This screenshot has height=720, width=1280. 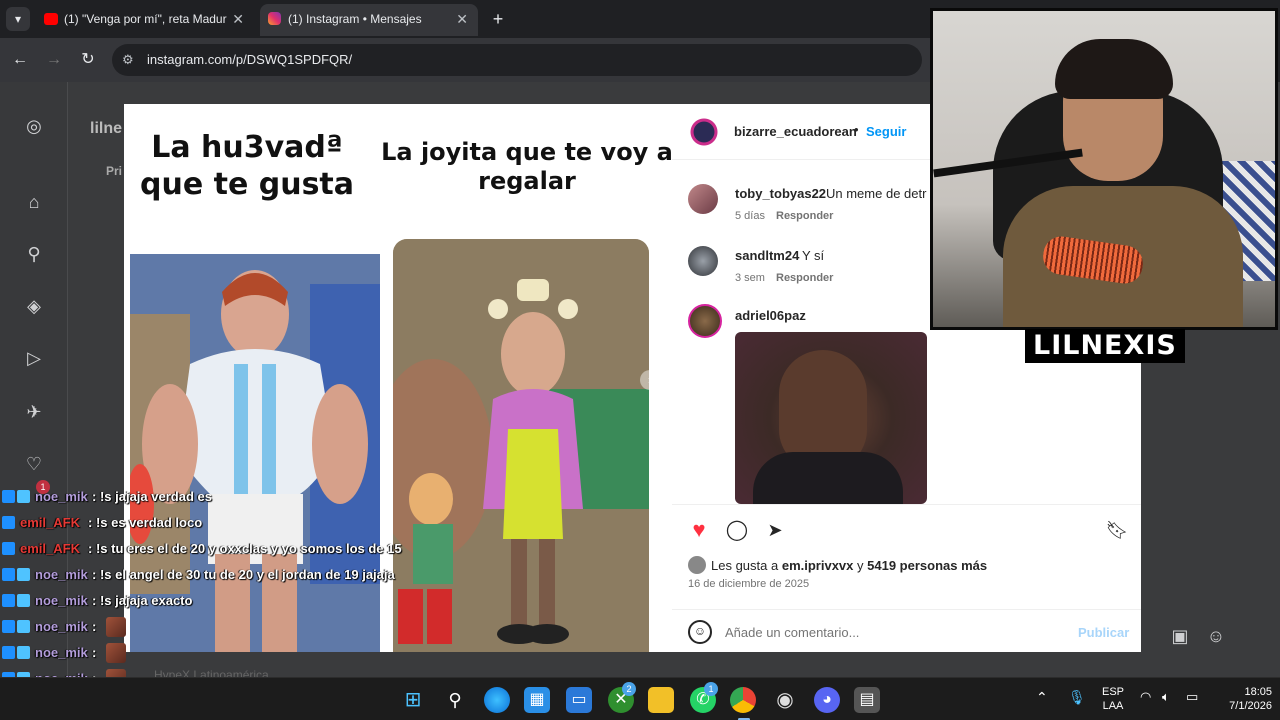 I want to click on back-arrow-icon: ←, so click(x=20, y=60).